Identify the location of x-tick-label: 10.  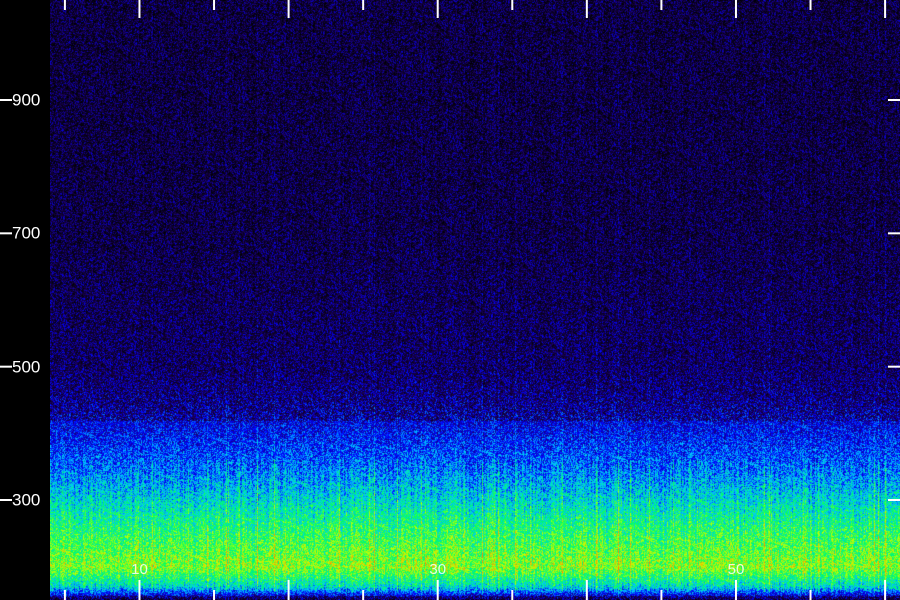
(139, 569).